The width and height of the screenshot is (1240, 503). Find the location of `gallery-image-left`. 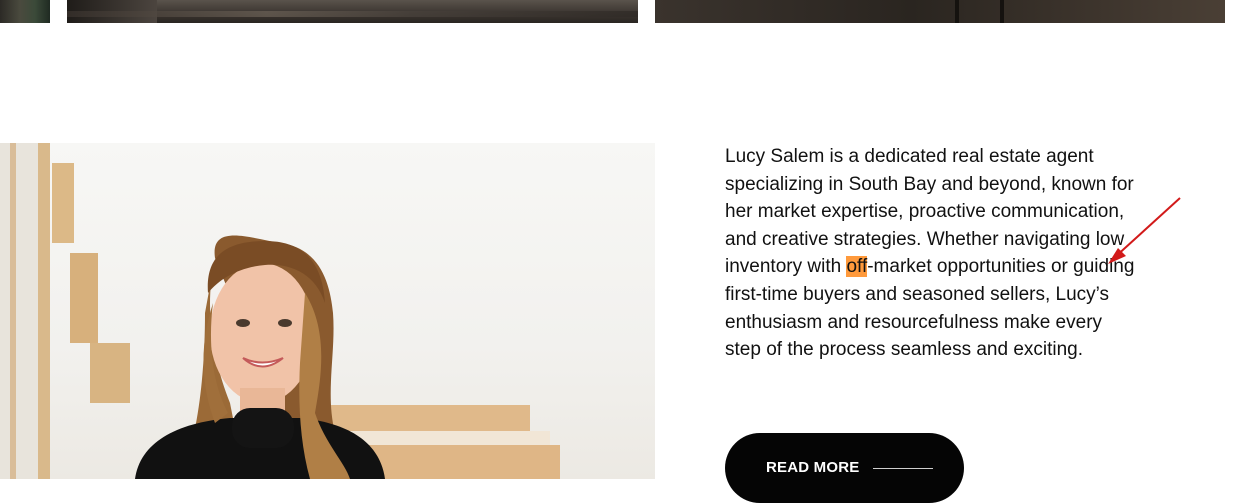

gallery-image-left is located at coordinates (352, 11).